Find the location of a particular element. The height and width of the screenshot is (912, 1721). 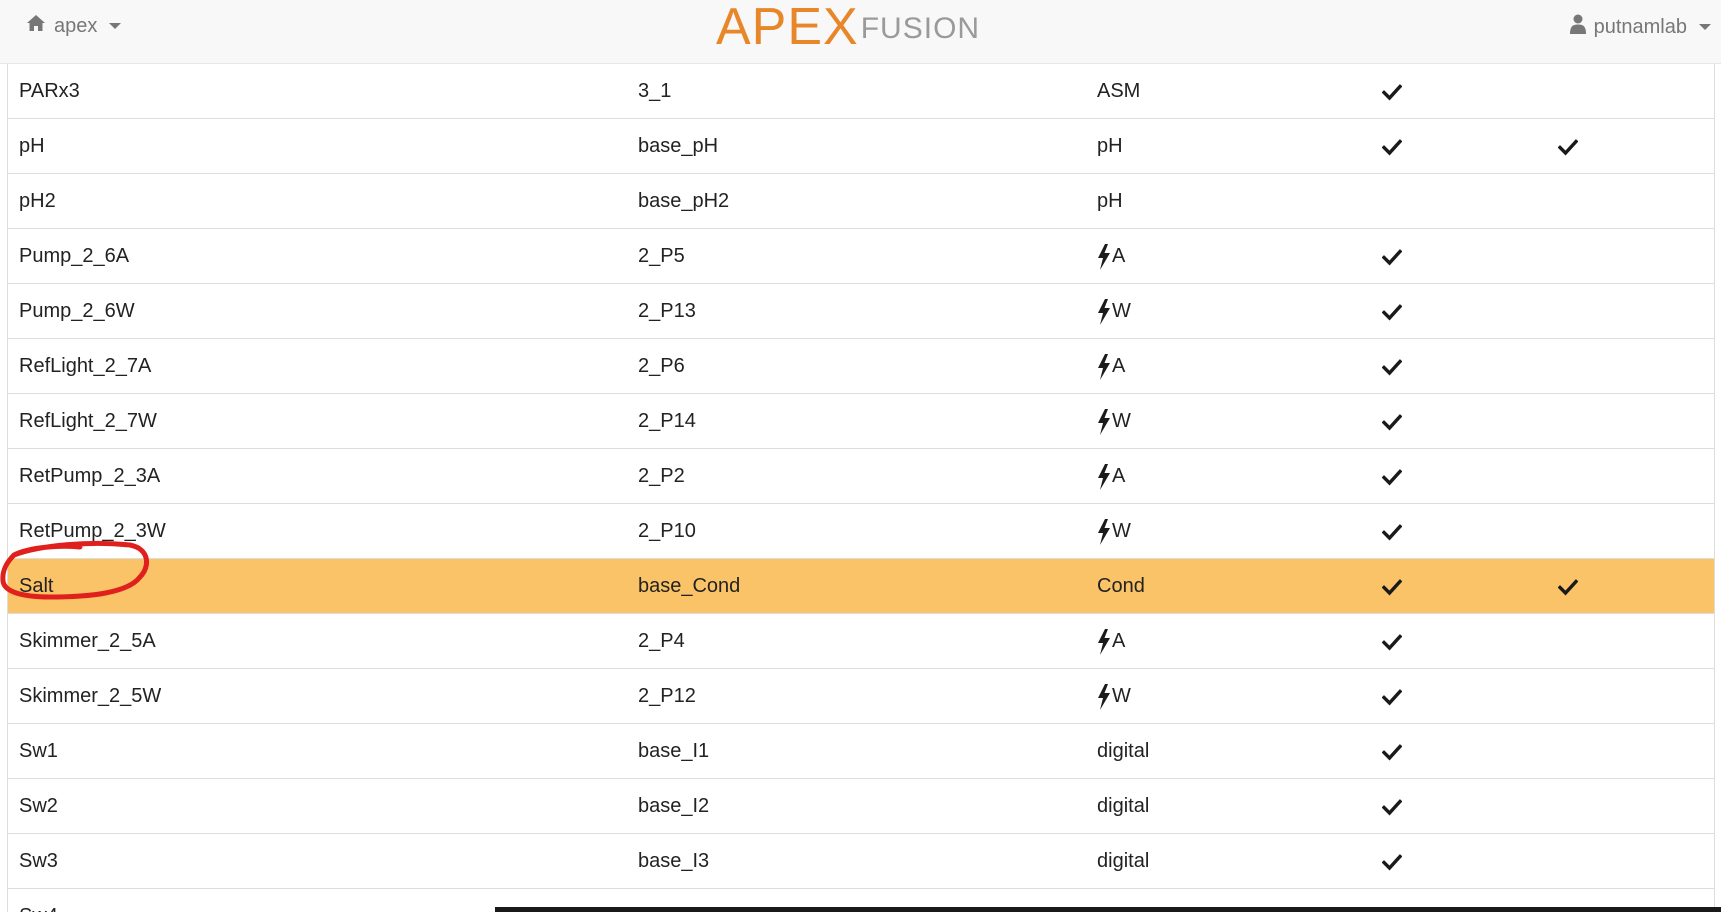

table-row: Sw2 base_I2 digital is located at coordinates (861, 806).